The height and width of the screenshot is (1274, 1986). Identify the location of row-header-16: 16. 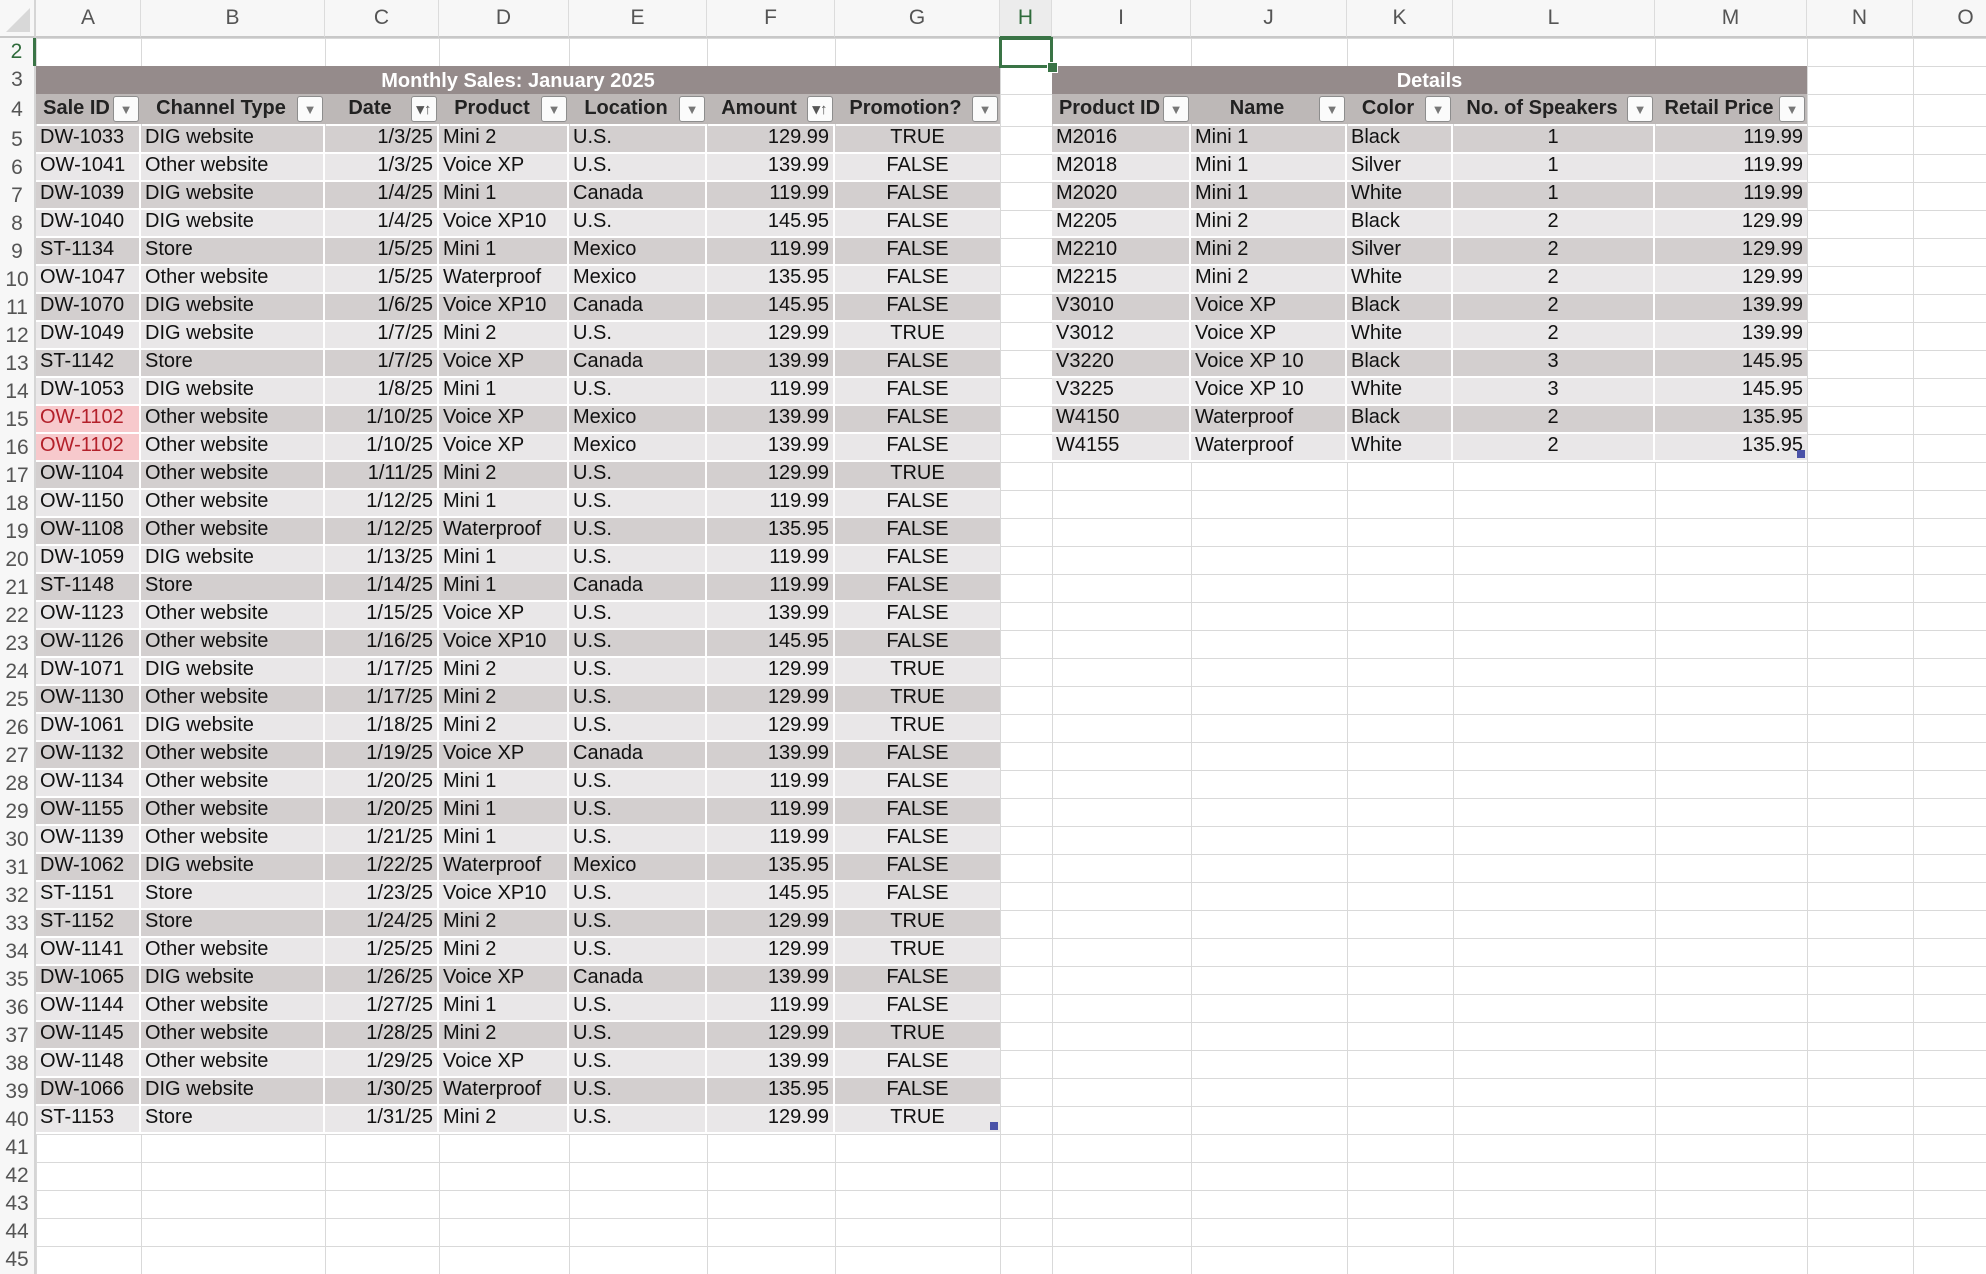
(18, 448).